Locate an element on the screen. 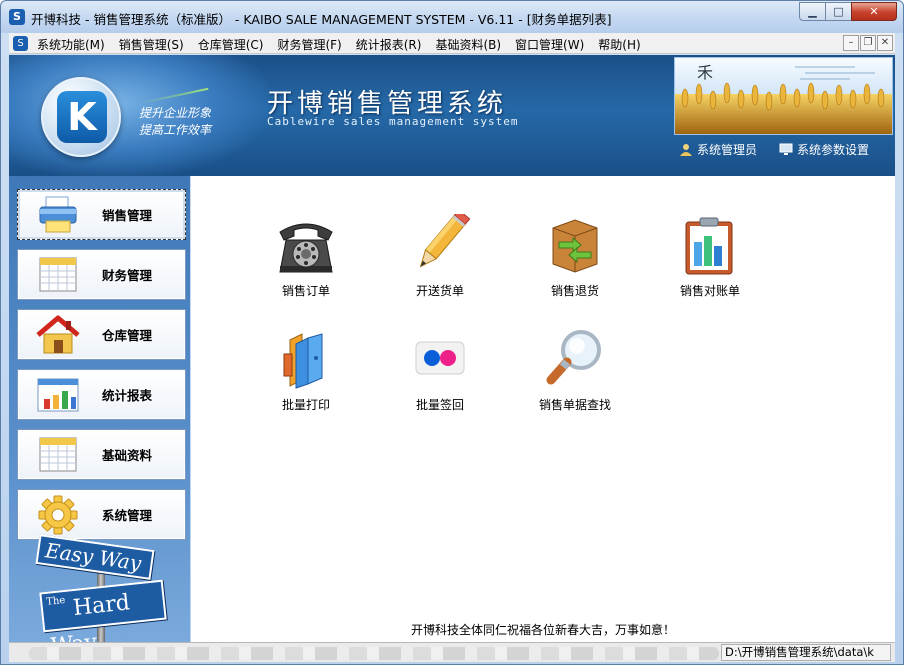 The image size is (904, 665). sidebar-item-label: 基础资料 is located at coordinates (127, 455).